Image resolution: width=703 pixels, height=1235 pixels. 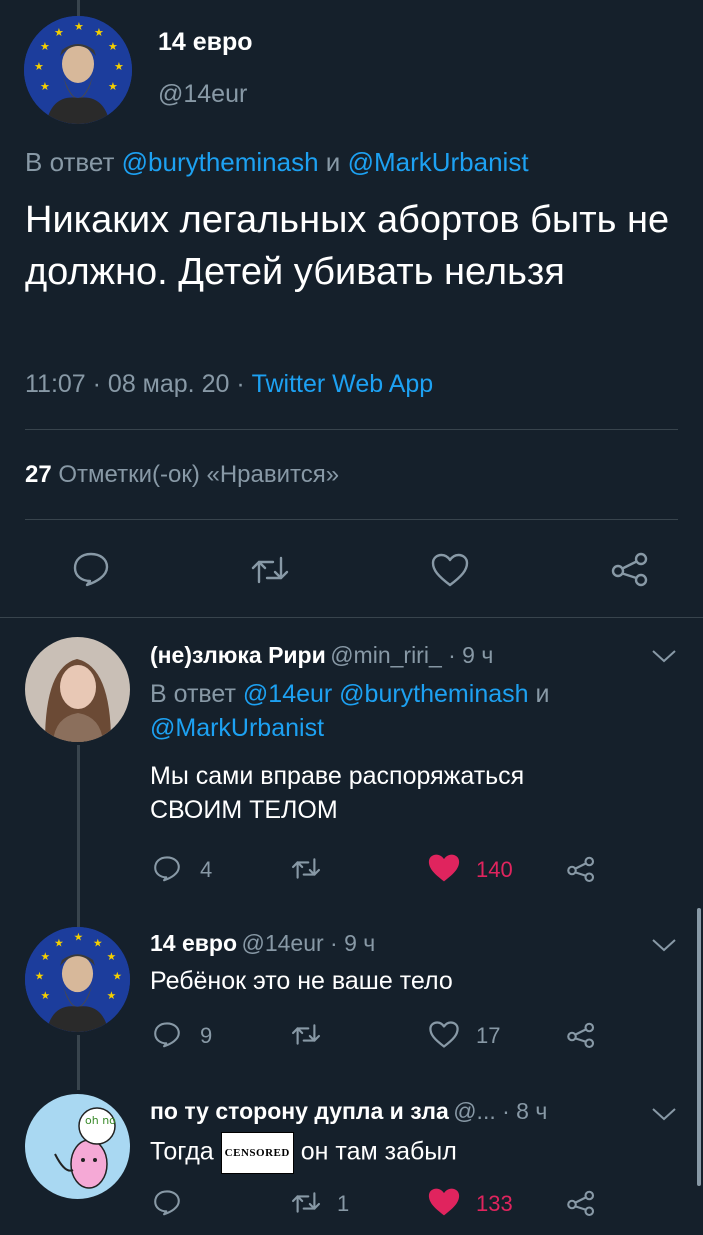 I want to click on reply-header: по ту сторону дупла и зла @... · 8 ч, so click(x=348, y=1111).